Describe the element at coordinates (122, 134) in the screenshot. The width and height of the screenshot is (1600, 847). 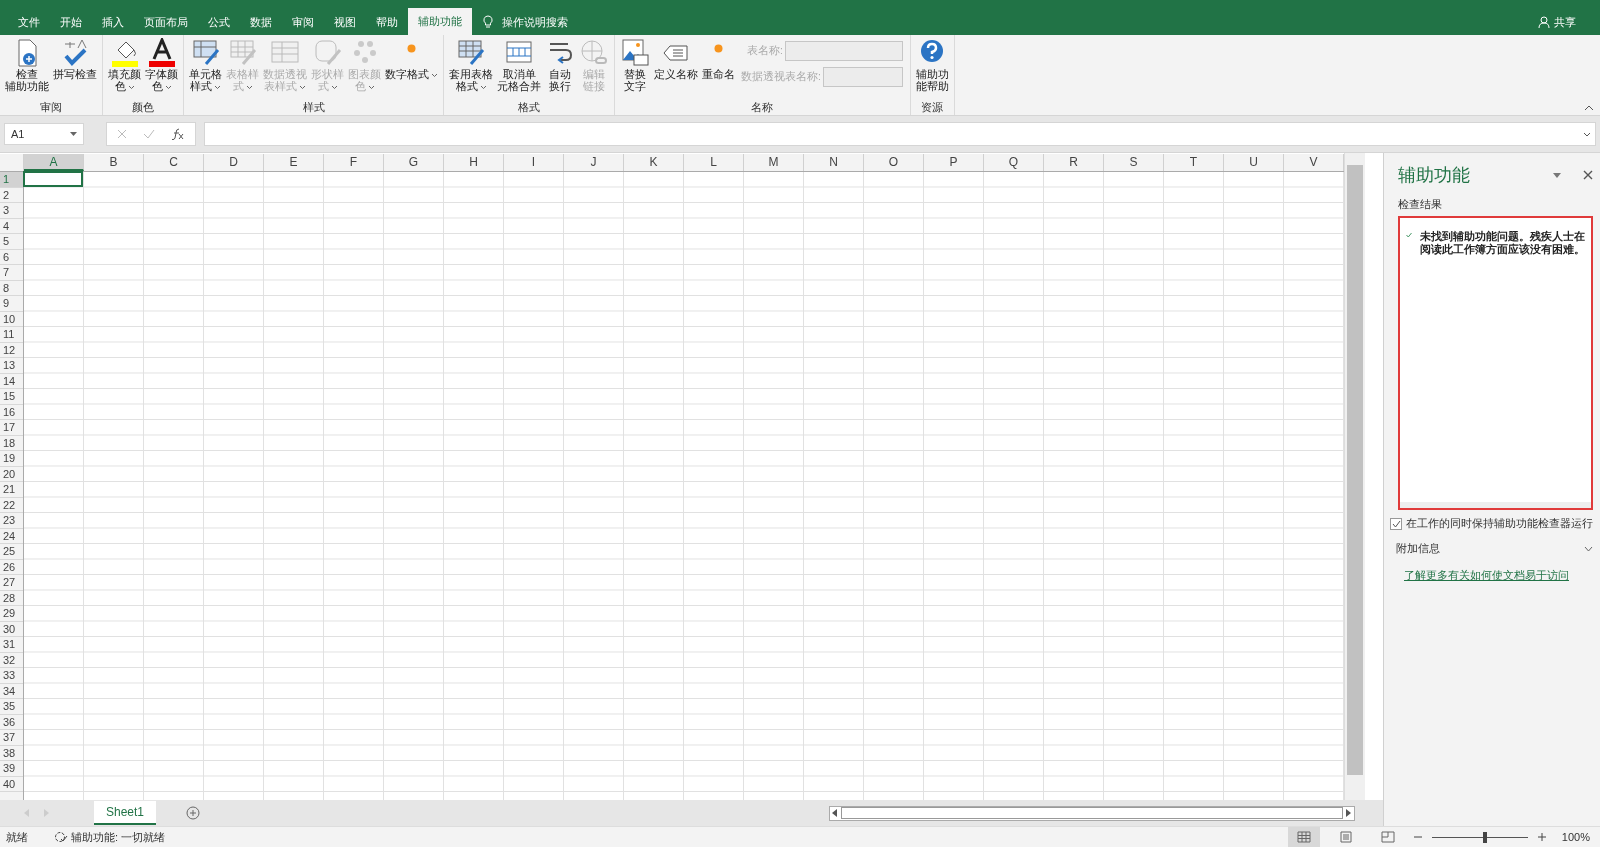
I see `cancel-icon` at that location.